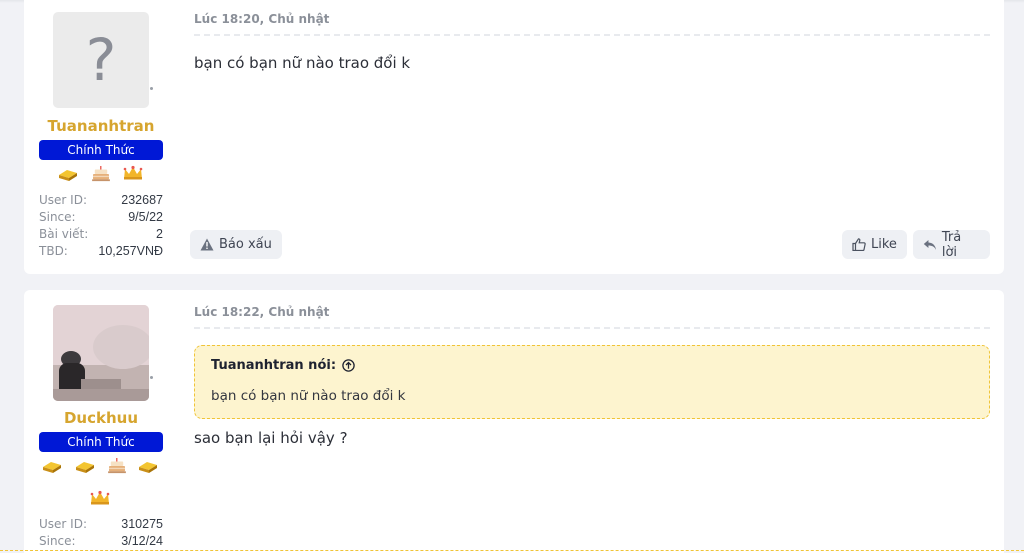 The image size is (1024, 553). I want to click on stat-row: User ID: 232687, so click(101, 200).